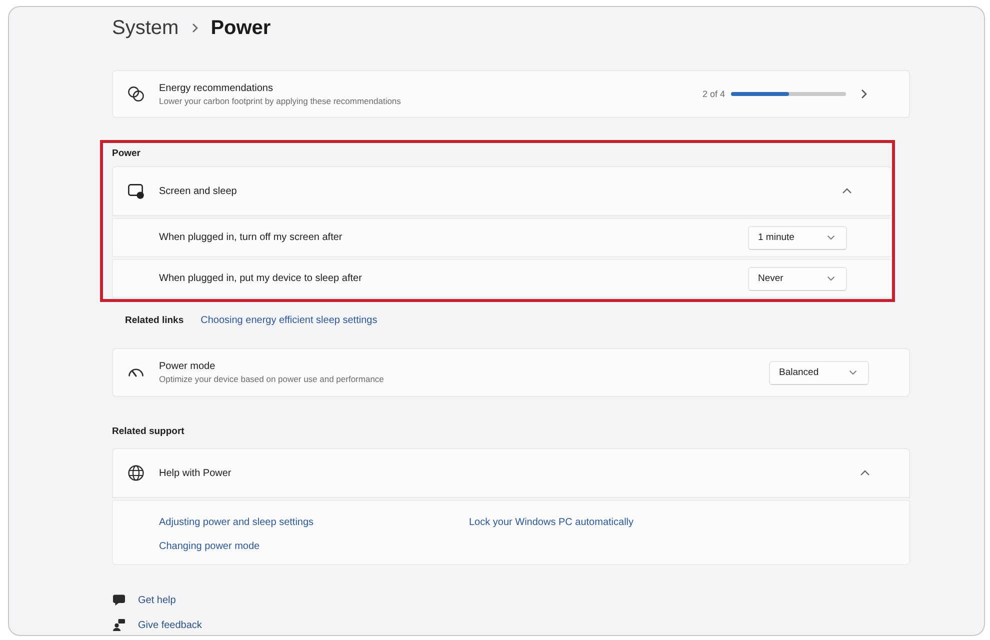  What do you see at coordinates (145, 28) in the screenshot?
I see `breadcrumb-link: System` at bounding box center [145, 28].